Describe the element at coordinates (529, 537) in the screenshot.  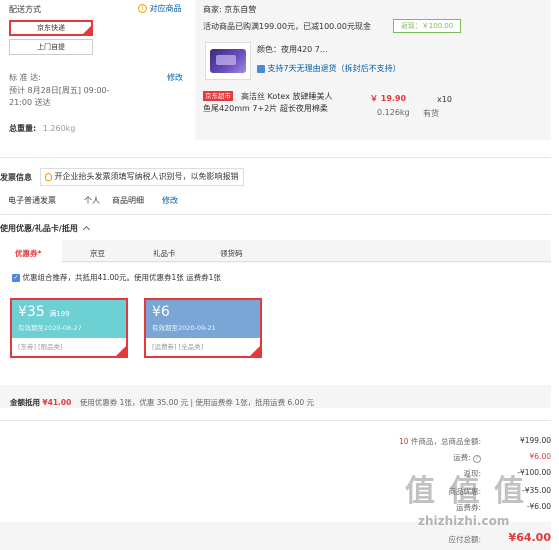
I see `payable-amount: ¥64.00` at that location.